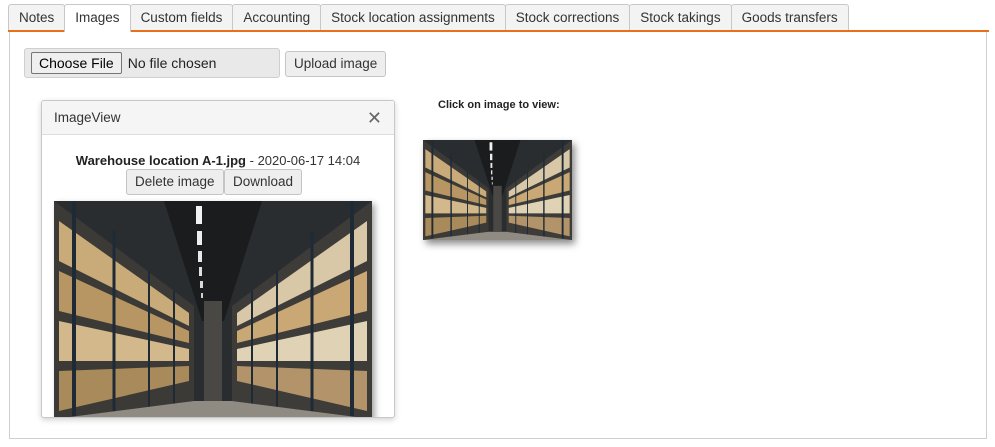 This screenshot has height=447, width=995. What do you see at coordinates (499, 105) in the screenshot?
I see `gallery-hint: Click on image to view:` at bounding box center [499, 105].